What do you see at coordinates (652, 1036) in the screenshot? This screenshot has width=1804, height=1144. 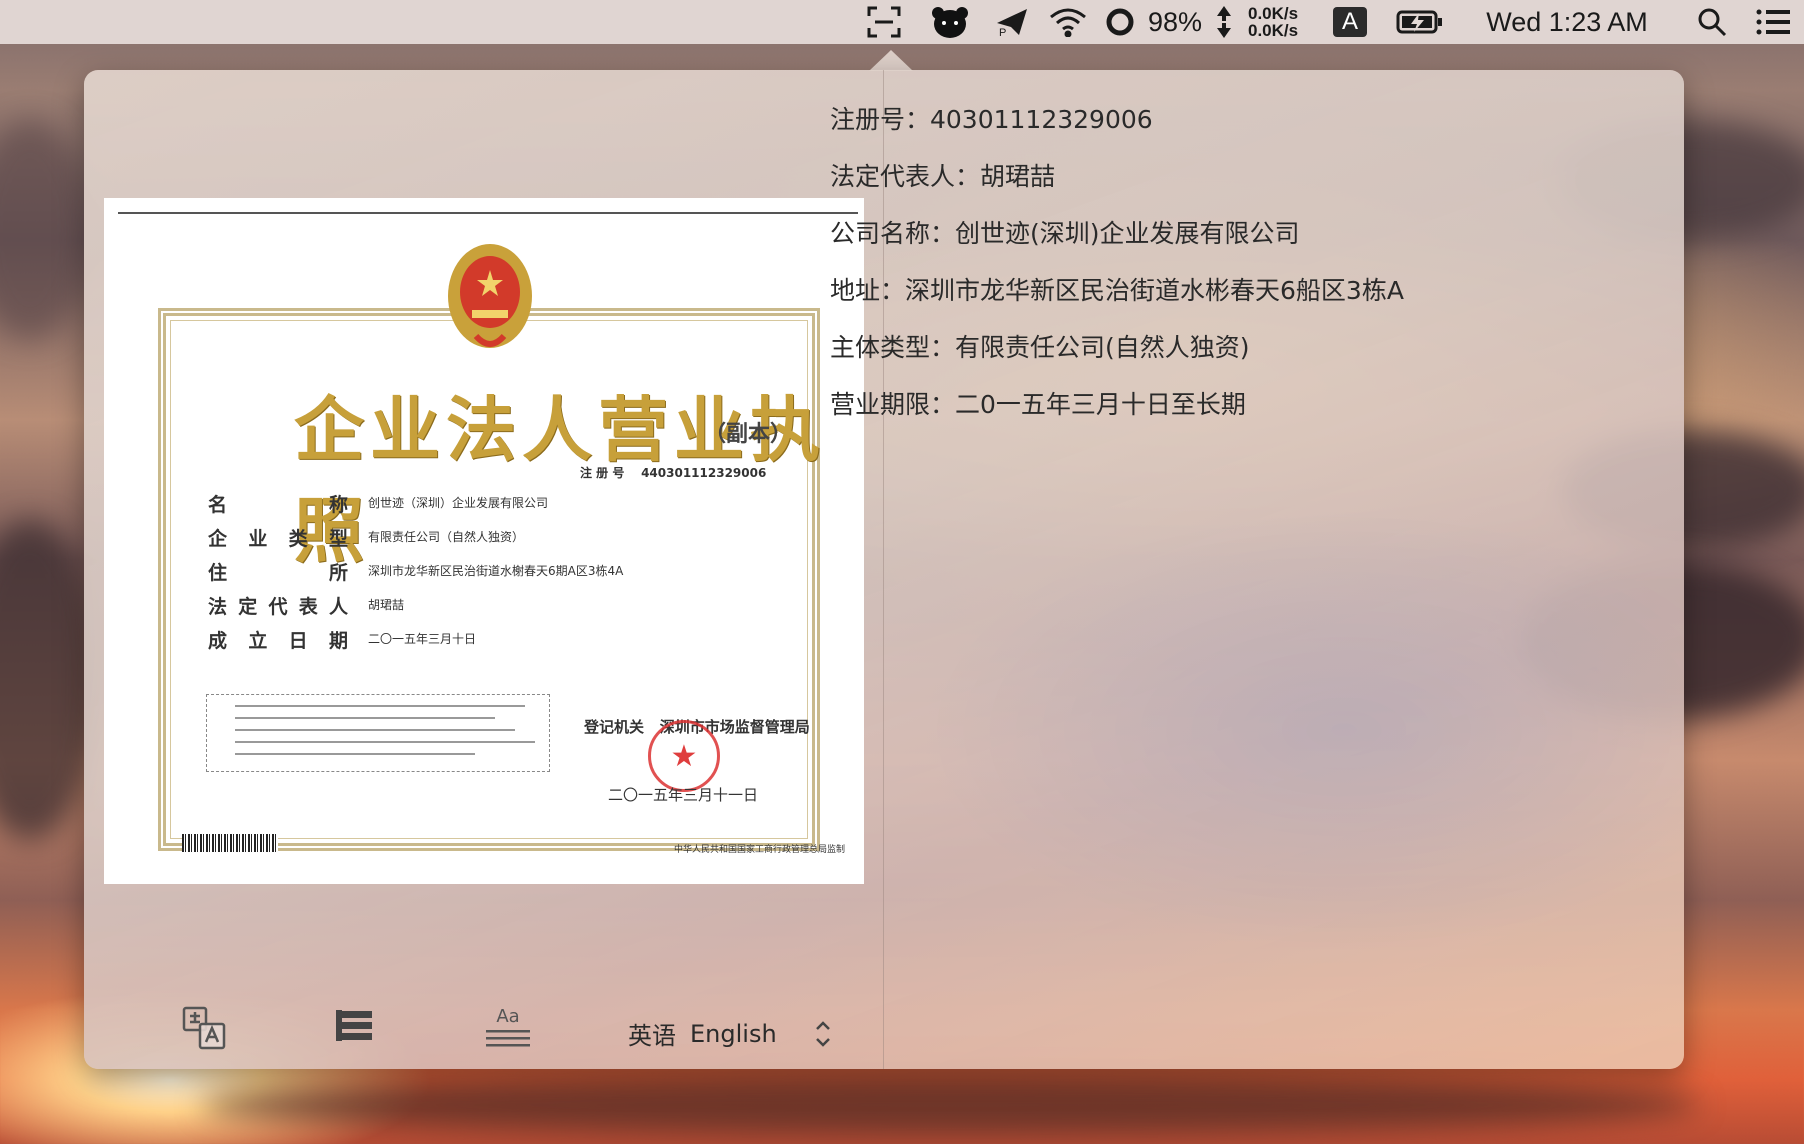 I see `language-native-label: 英语` at bounding box center [652, 1036].